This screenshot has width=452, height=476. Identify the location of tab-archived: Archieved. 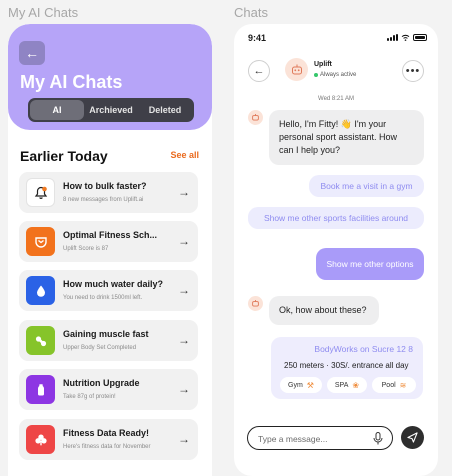
(111, 110).